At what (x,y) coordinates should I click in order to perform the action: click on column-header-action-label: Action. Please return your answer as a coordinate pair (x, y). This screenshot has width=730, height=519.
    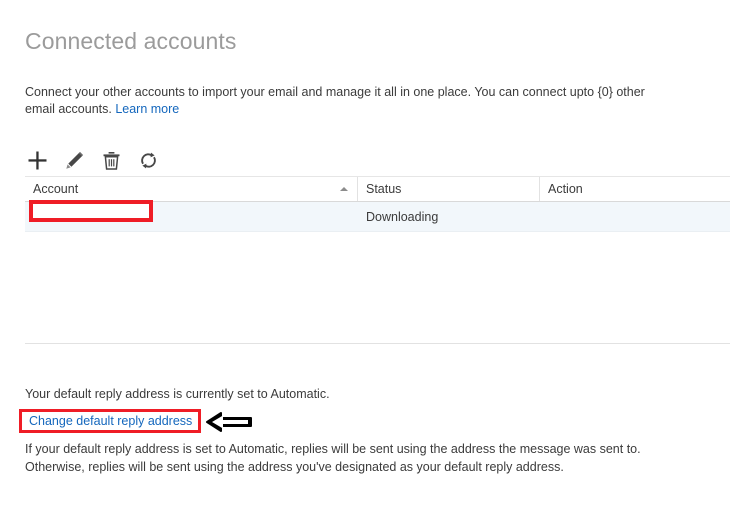
    Looking at the image, I should click on (565, 189).